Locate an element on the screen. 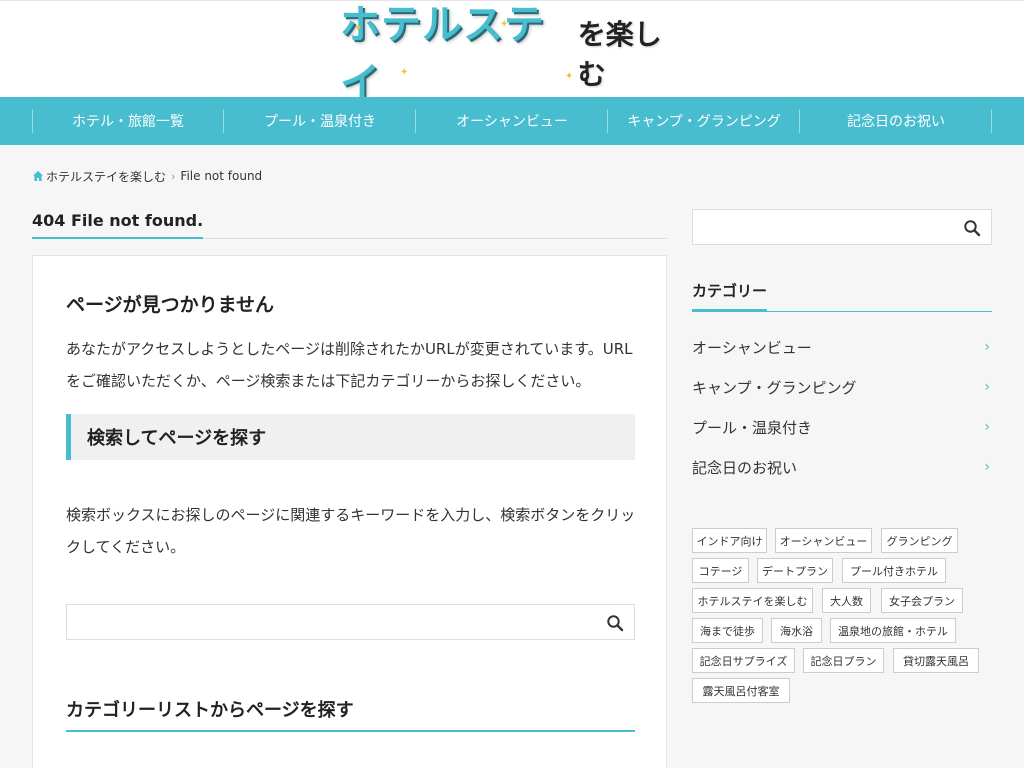  content-search-input is located at coordinates (350, 622).